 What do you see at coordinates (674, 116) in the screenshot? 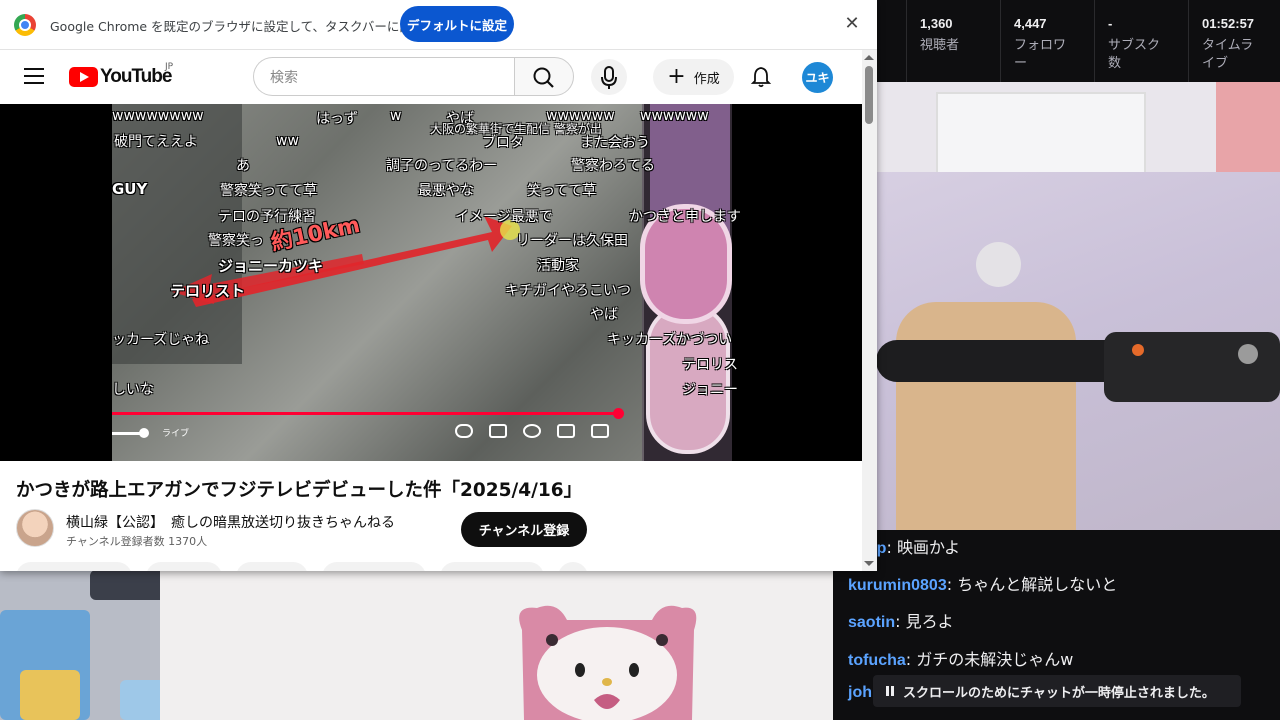
I see `danmaku-comment: wwwwww` at bounding box center [674, 116].